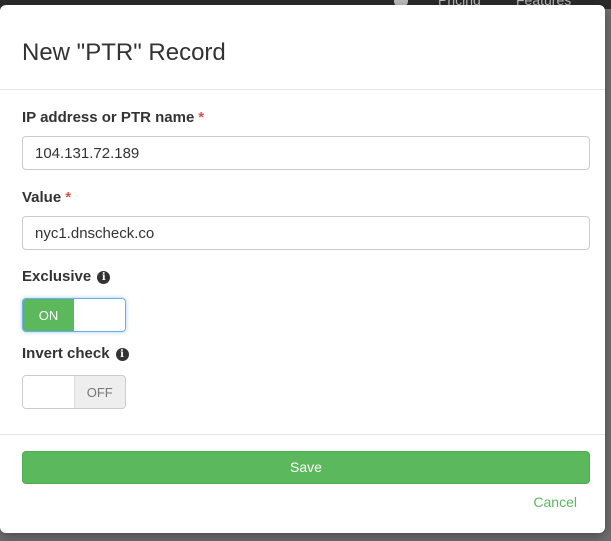 This screenshot has height=541, width=611. What do you see at coordinates (124, 52) in the screenshot?
I see `modal-title: New "PTR" Record` at bounding box center [124, 52].